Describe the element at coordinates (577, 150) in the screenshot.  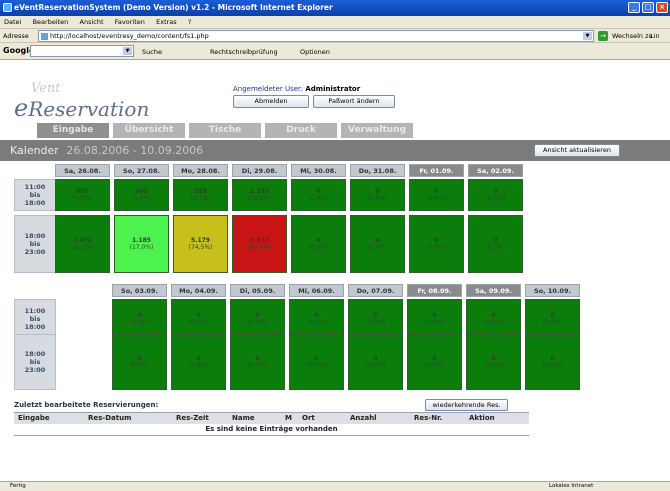
I see `refresh-view-button: Ansicht aktualisieren` at that location.